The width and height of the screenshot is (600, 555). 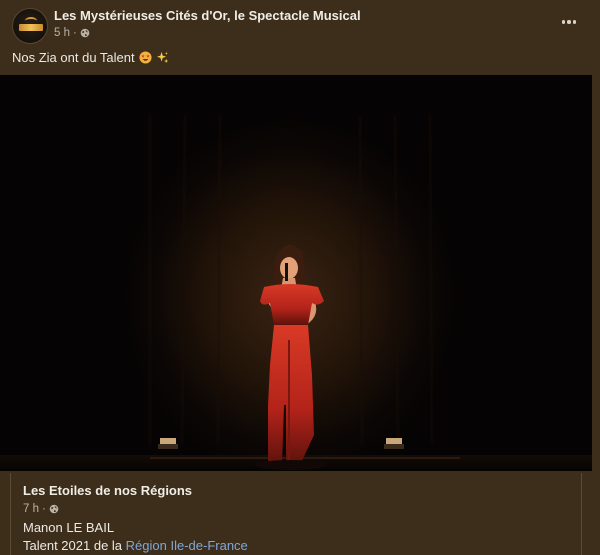 I want to click on shared-text-prefix: Talent 2021 de la, so click(x=73, y=545).